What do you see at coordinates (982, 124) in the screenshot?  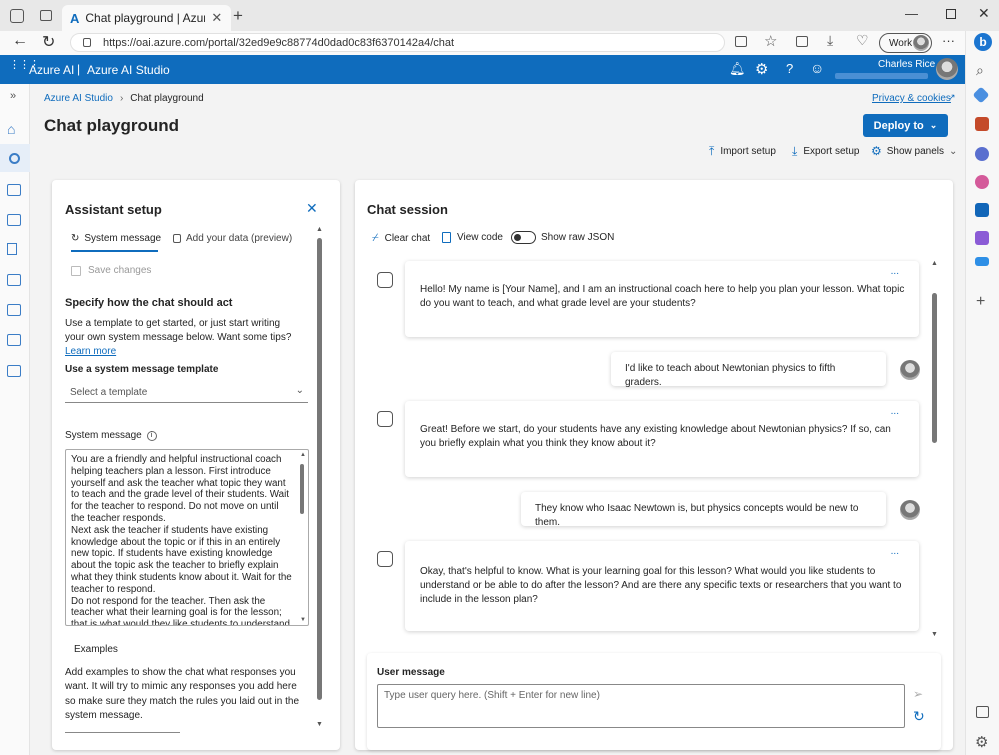 I see `tools-icon` at bounding box center [982, 124].